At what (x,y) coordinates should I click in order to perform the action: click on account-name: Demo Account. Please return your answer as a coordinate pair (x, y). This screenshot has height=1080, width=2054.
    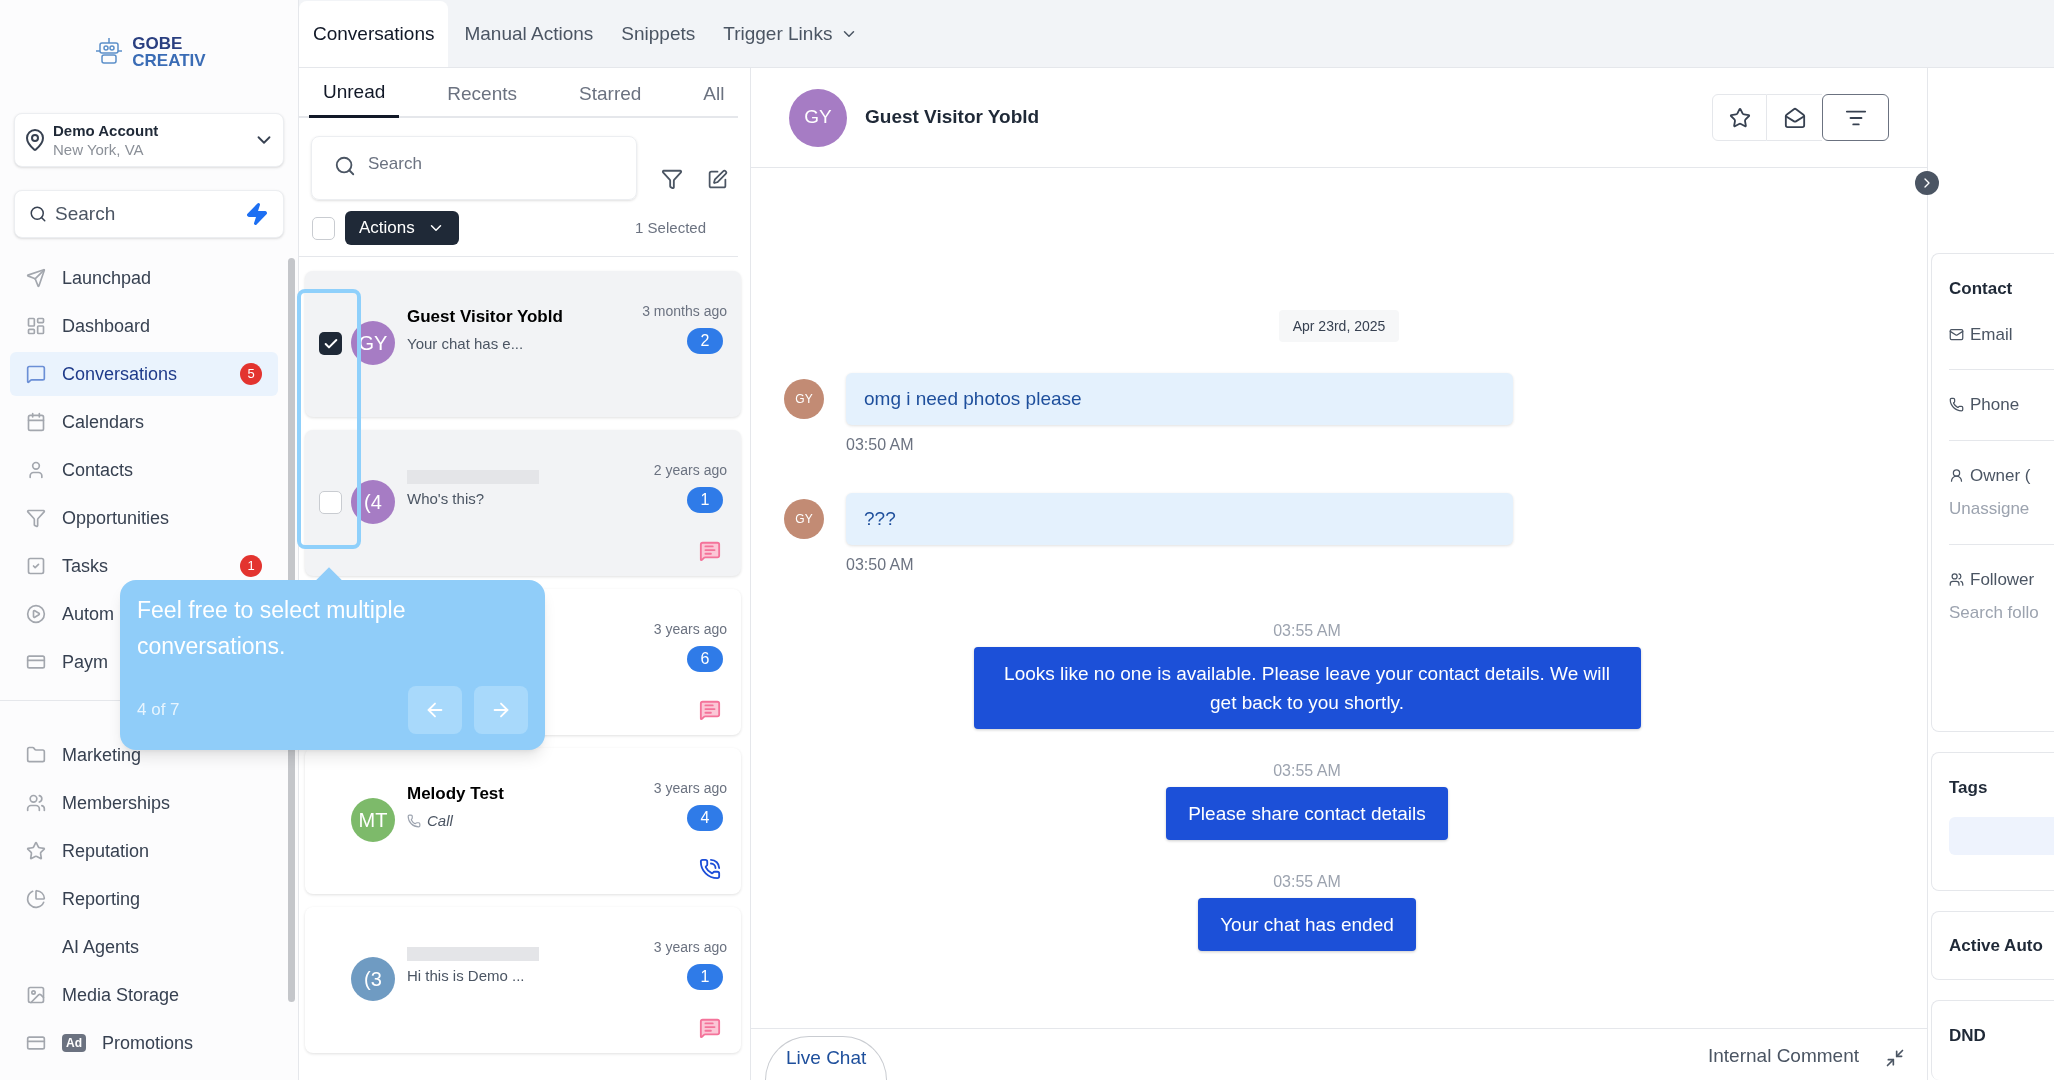
    Looking at the image, I should click on (106, 130).